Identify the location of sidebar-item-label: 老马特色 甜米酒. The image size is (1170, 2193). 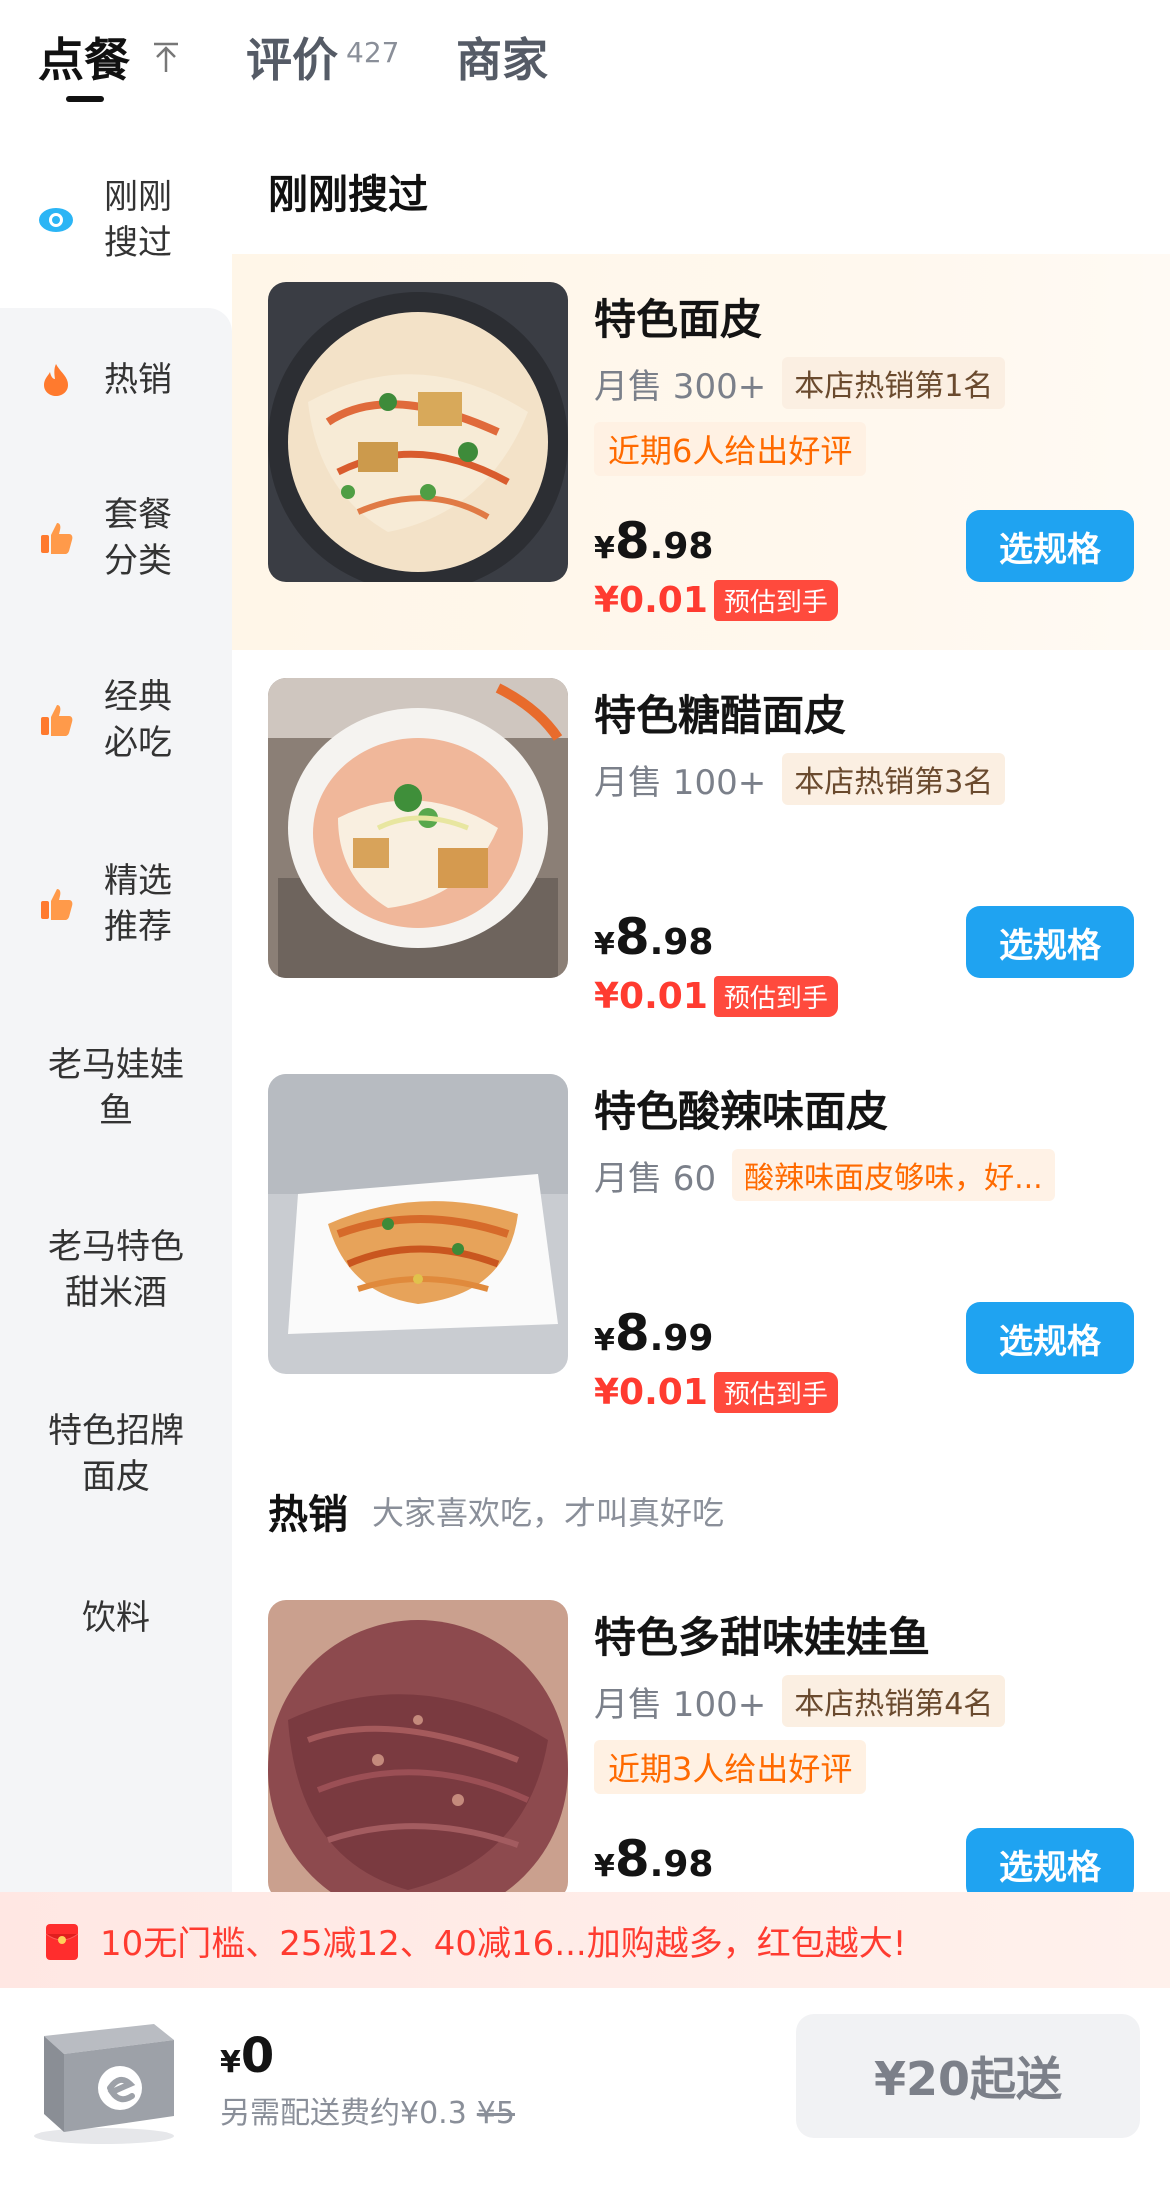
(116, 1270).